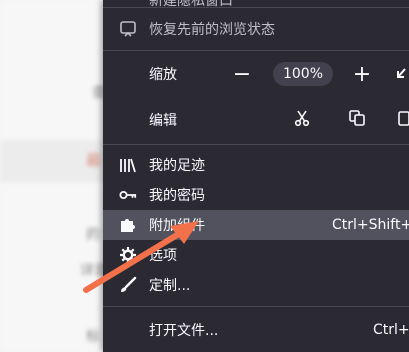  I want to click on gear-icon, so click(128, 255).